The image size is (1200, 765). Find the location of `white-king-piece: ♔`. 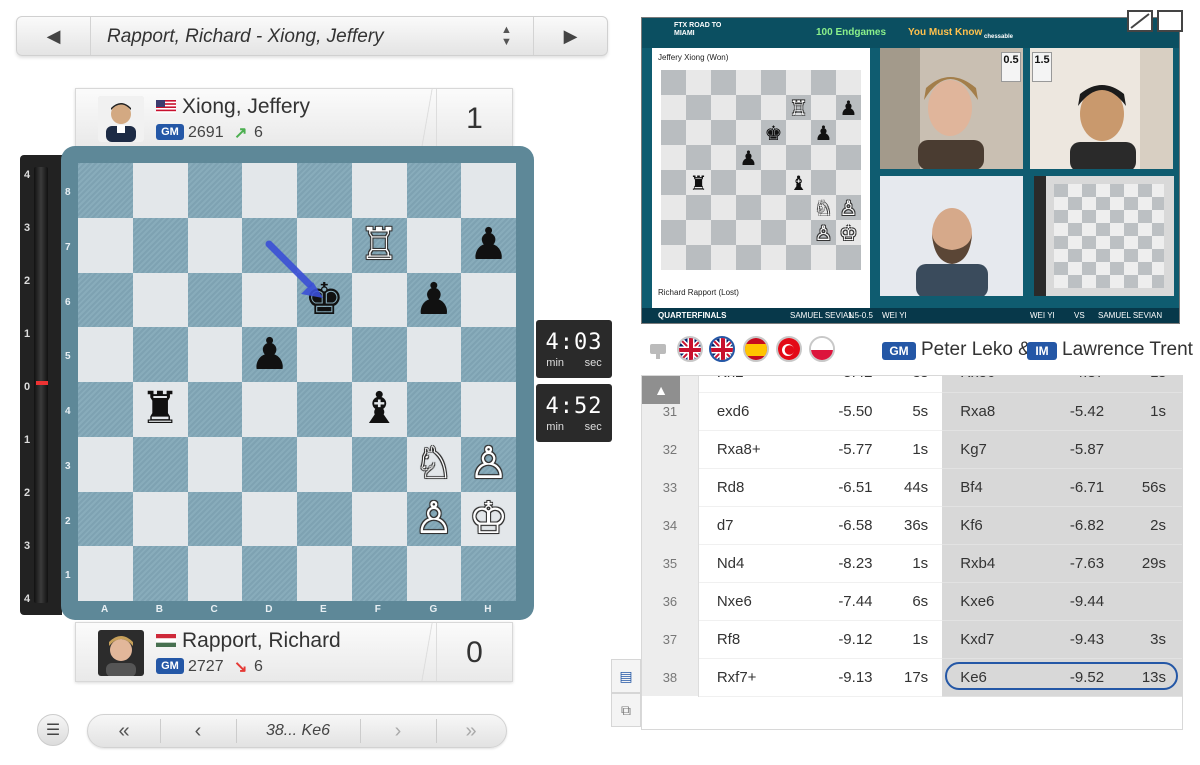

white-king-piece: ♔ is located at coordinates (488, 519).